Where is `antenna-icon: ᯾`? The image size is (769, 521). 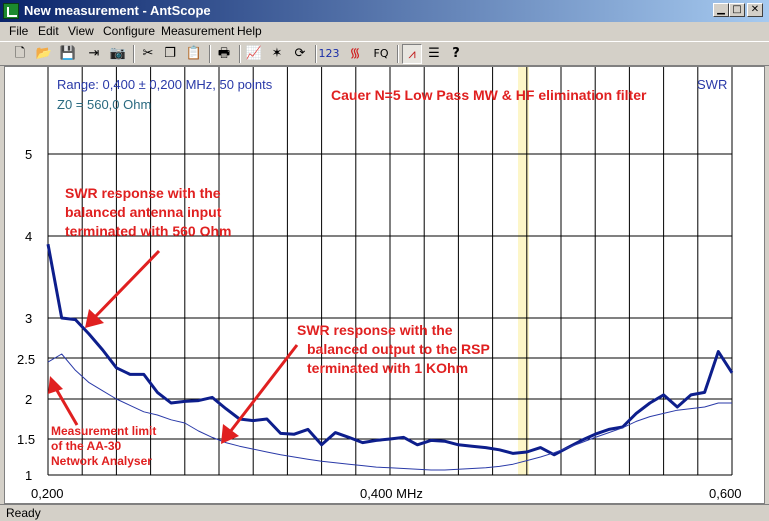 antenna-icon: ᯾ is located at coordinates (355, 53).